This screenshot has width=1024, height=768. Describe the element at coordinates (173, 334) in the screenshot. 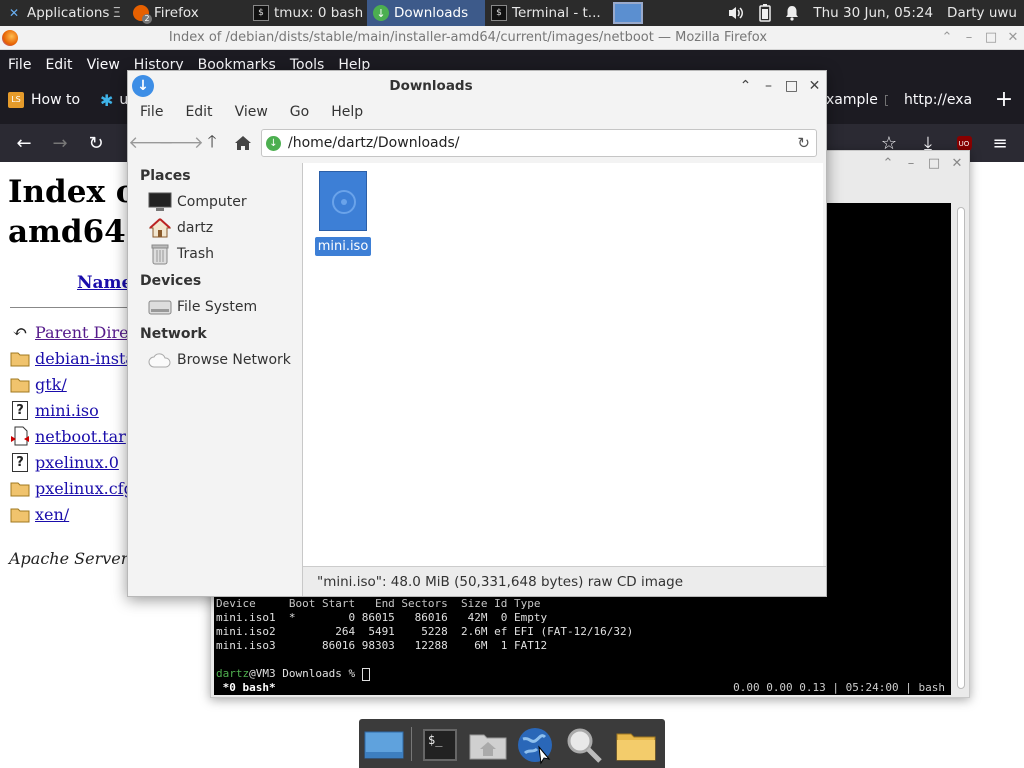

I see `network-heading: Network` at that location.